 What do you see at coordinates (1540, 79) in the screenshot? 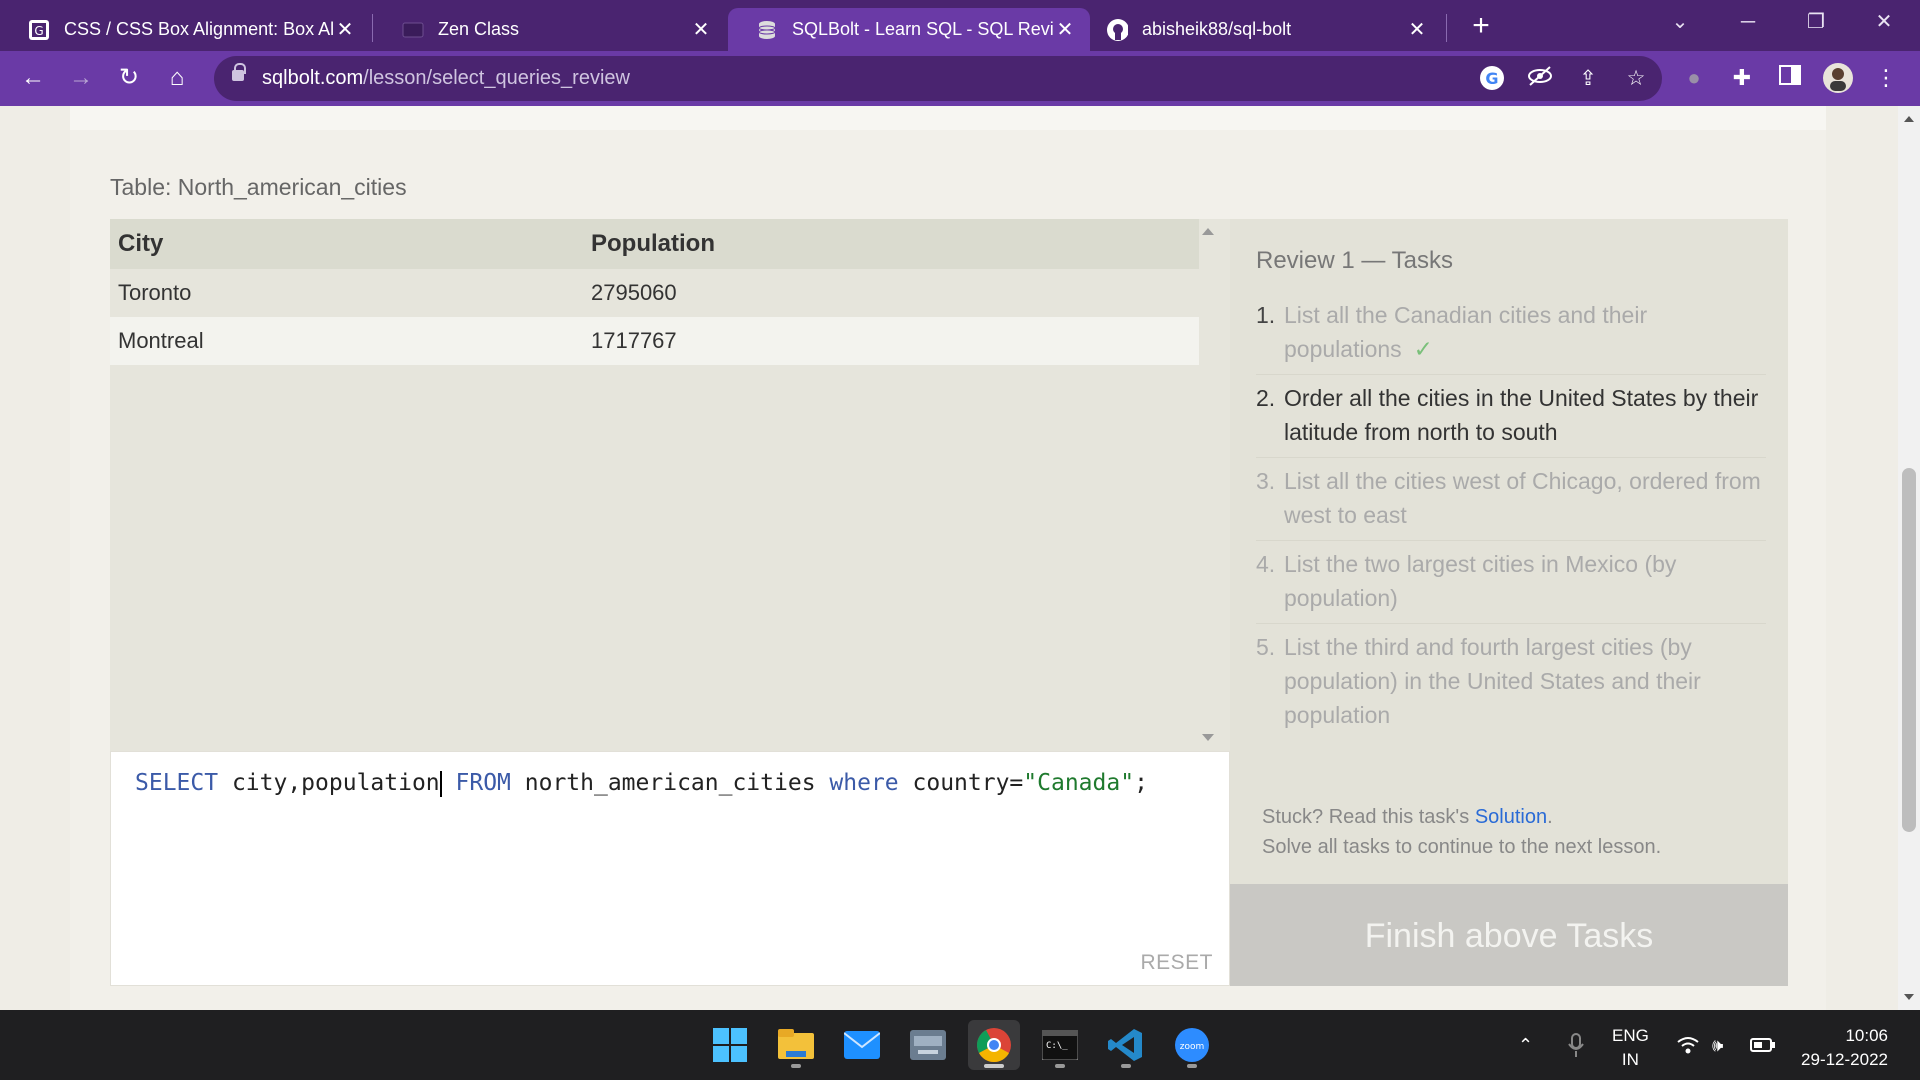
I see `eye-off-icon` at bounding box center [1540, 79].